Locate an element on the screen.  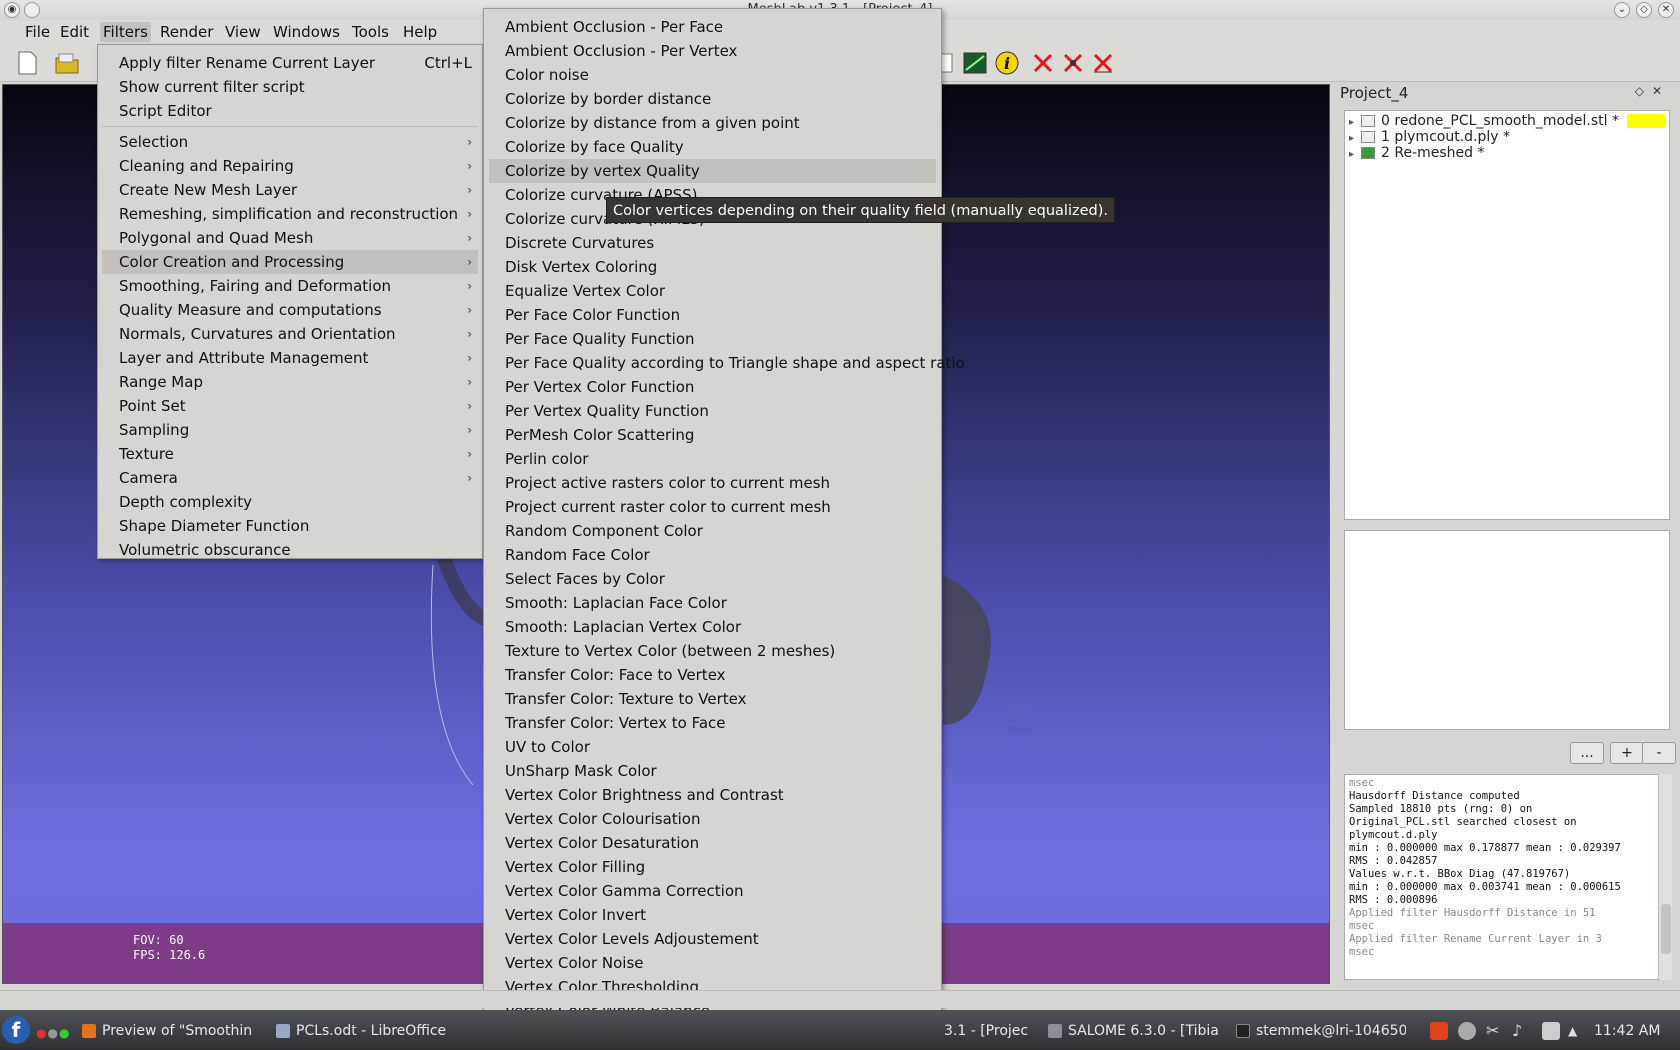
filters-category-item: Range Map › is located at coordinates (290, 382).